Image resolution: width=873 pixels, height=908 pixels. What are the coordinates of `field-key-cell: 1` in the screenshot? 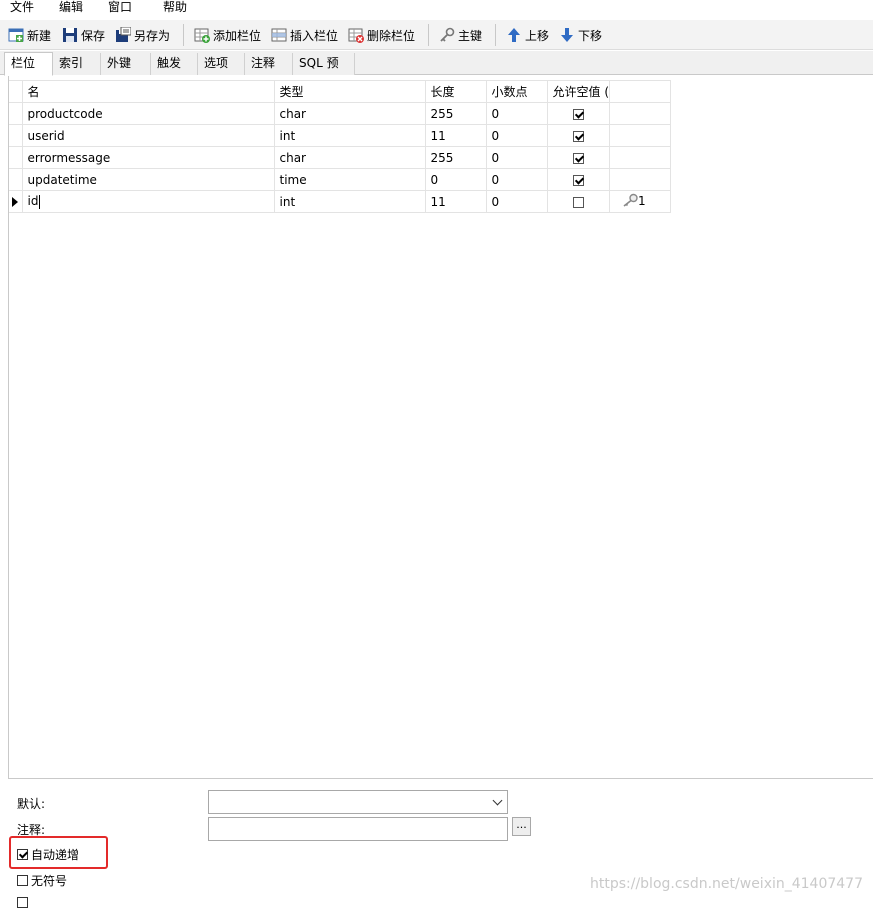 It's located at (640, 201).